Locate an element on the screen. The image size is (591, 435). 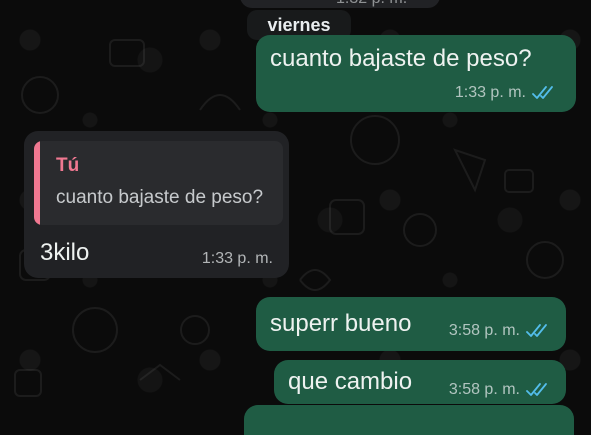
message-text: superr bueno is located at coordinates (341, 323).